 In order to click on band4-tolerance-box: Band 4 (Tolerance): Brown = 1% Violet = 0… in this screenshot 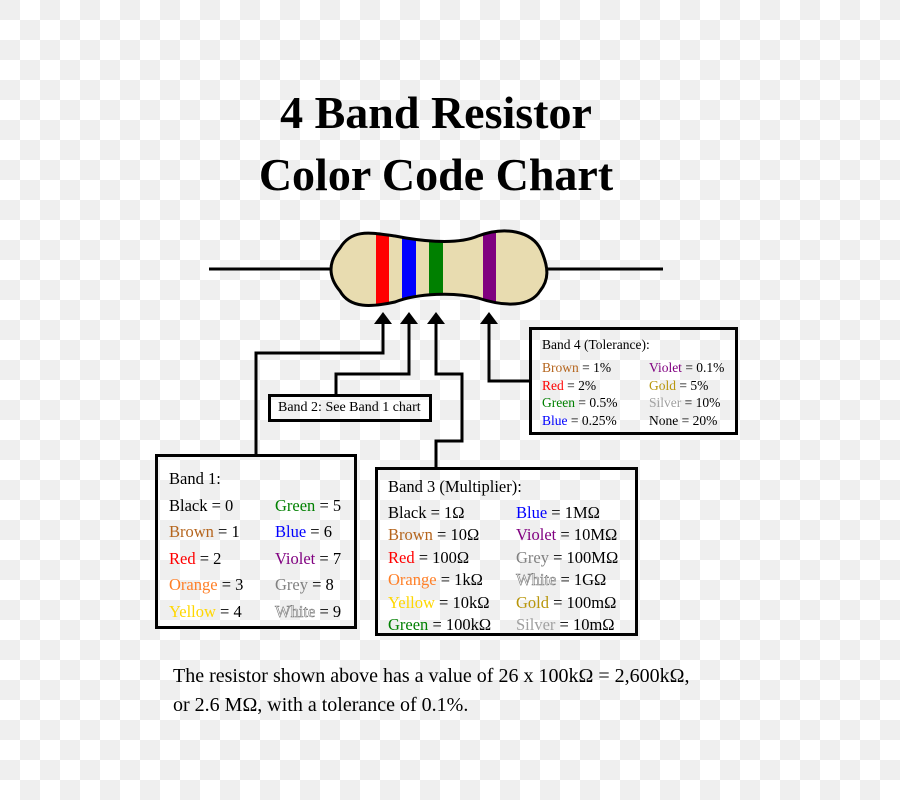, I will do `click(633, 381)`.